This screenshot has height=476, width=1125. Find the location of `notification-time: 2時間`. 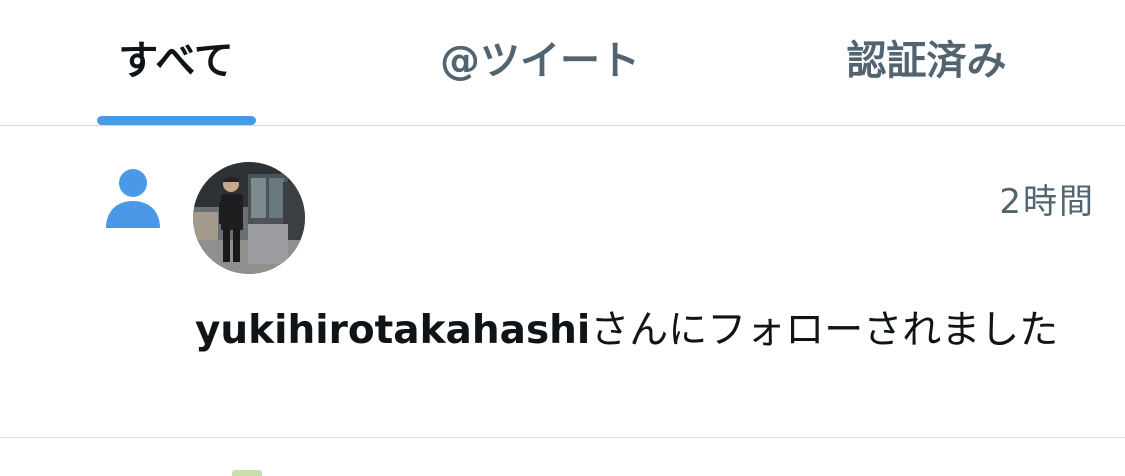

notification-time: 2時間 is located at coordinates (1047, 202).